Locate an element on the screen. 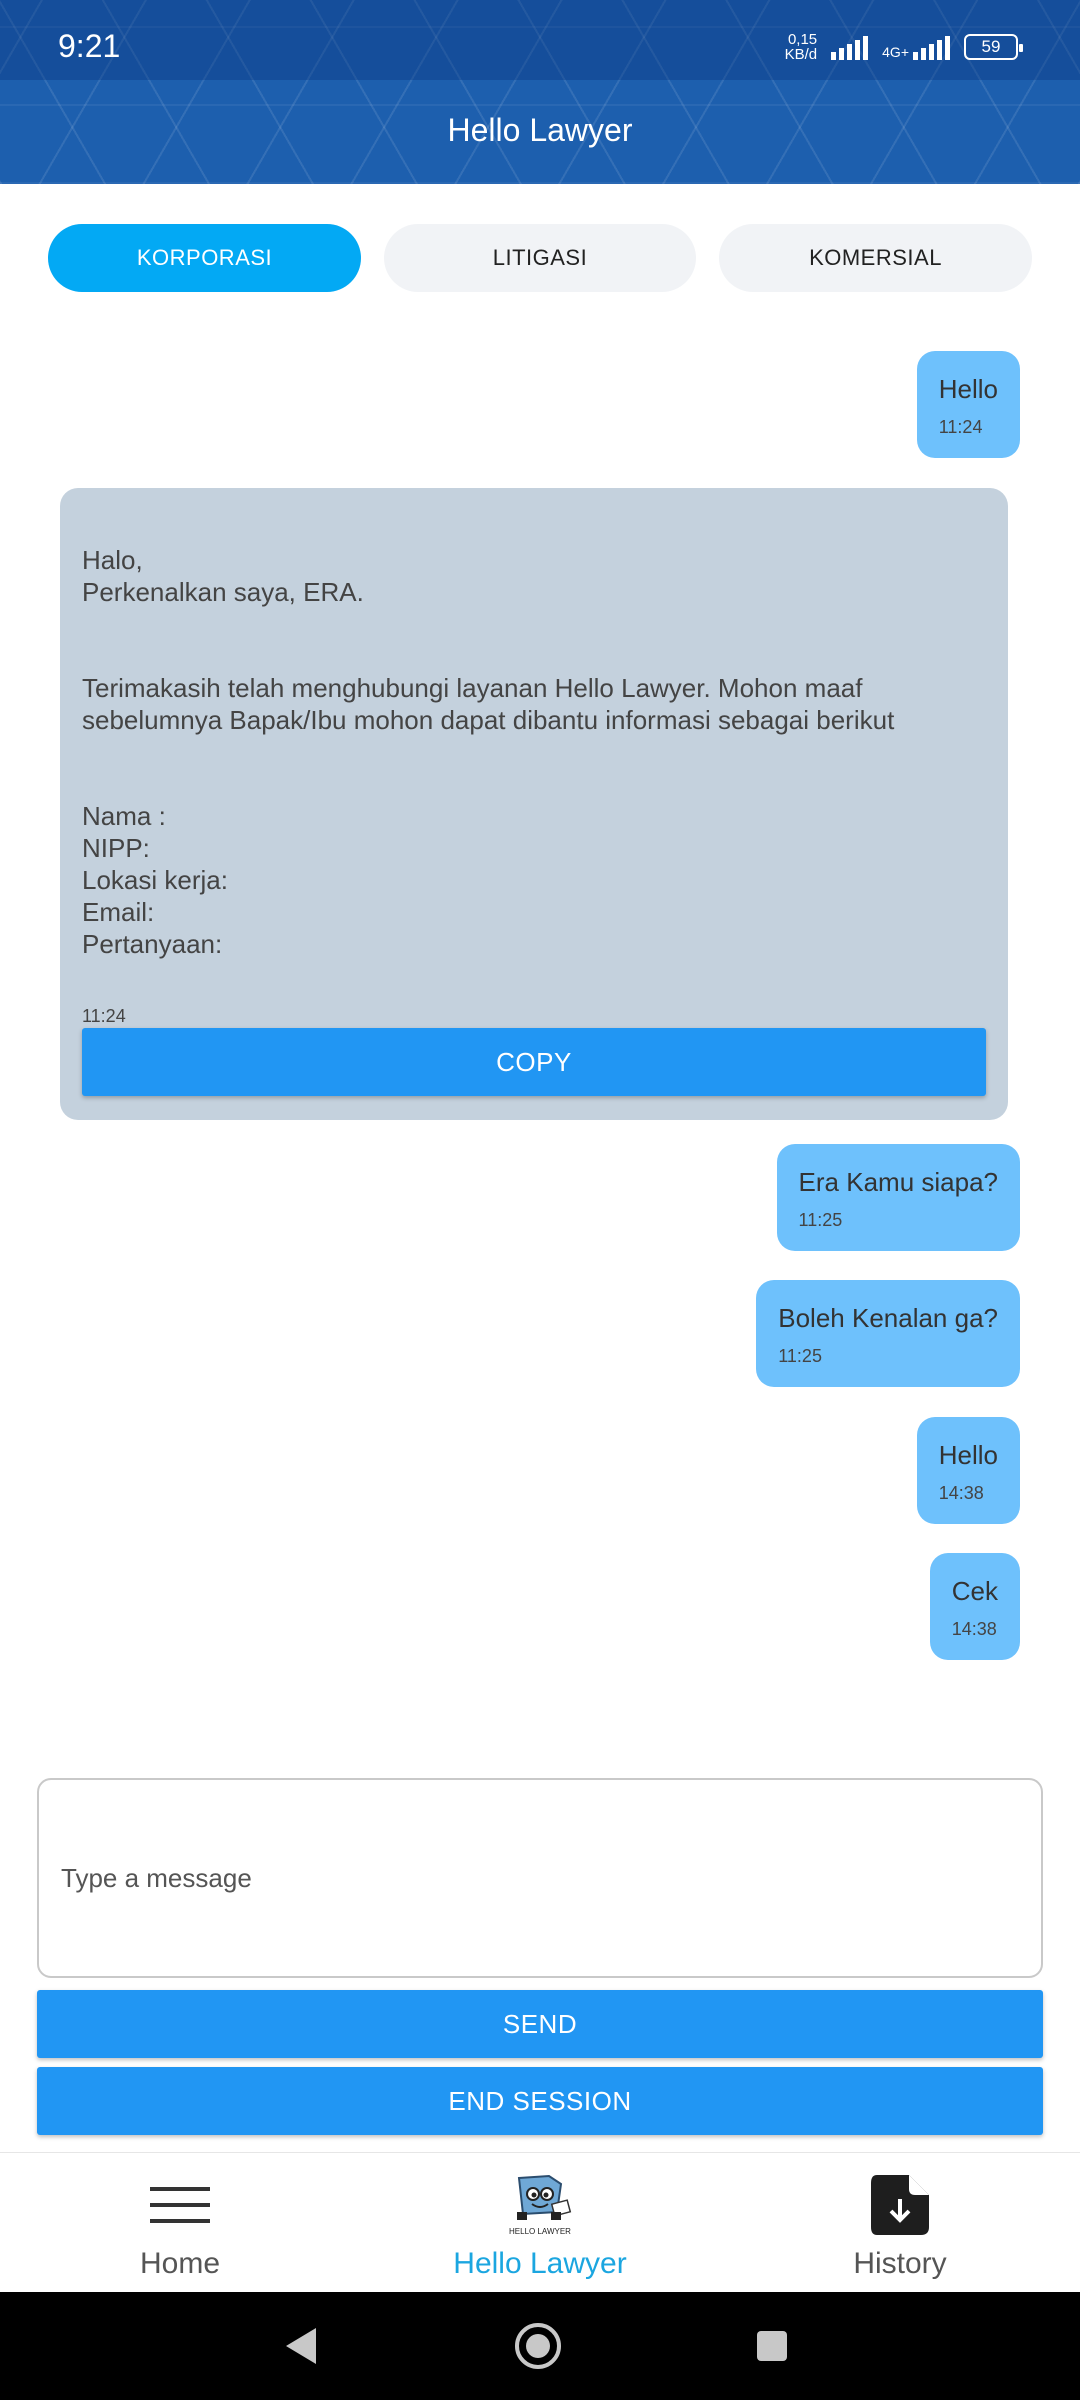  home-circle-icon is located at coordinates (538, 2346).